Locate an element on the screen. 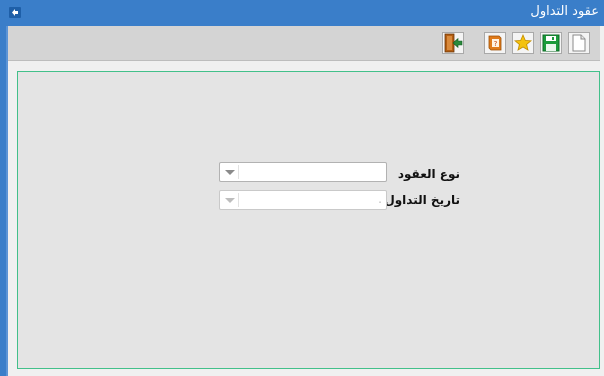 This screenshot has height=376, width=604. new-document-icon is located at coordinates (579, 43).